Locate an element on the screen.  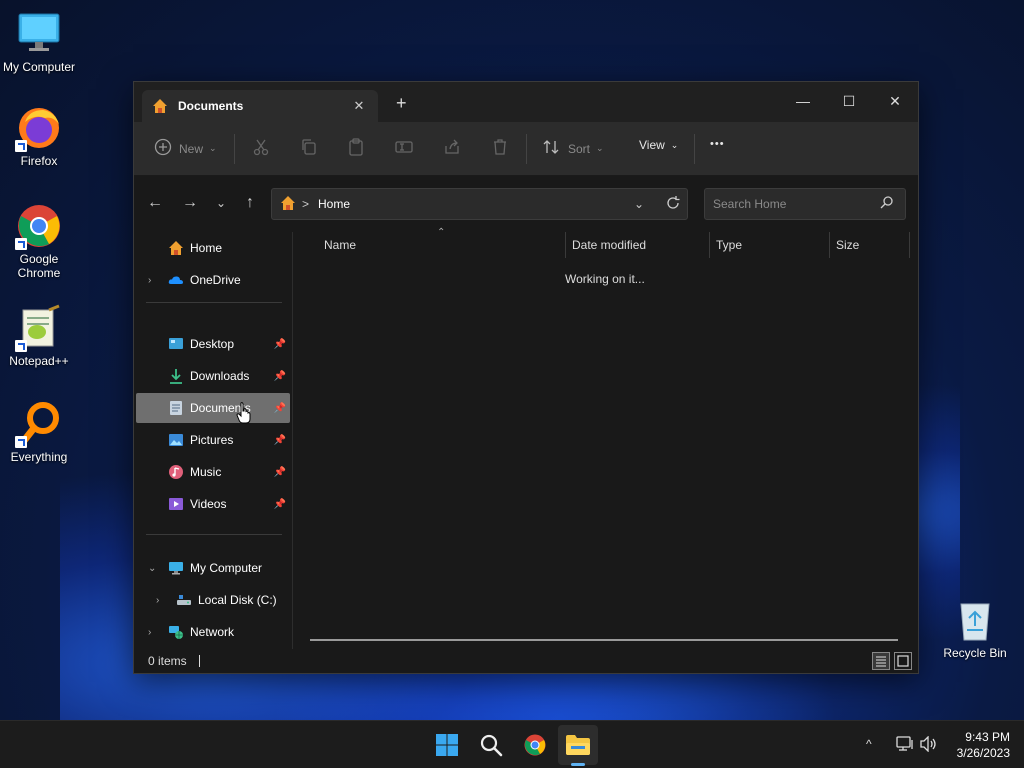
close-button: ✕ is located at coordinates (895, 101).